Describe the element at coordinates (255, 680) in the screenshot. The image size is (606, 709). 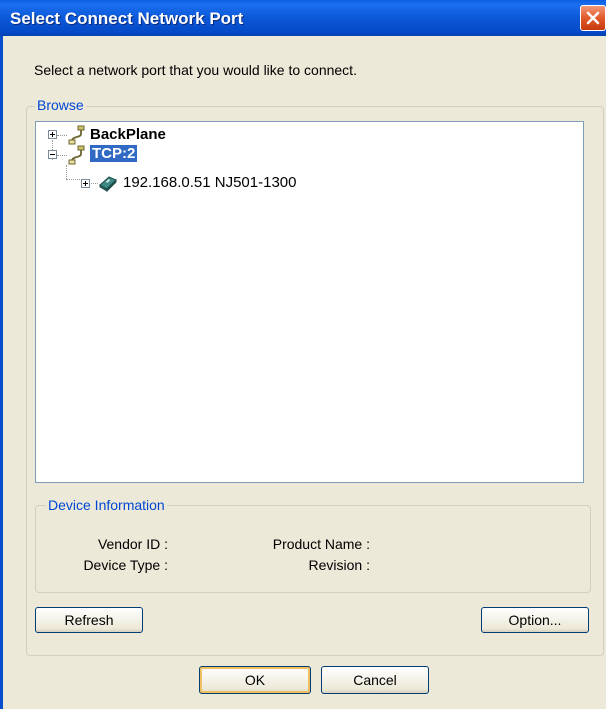
I see `ok-button: OK` at that location.